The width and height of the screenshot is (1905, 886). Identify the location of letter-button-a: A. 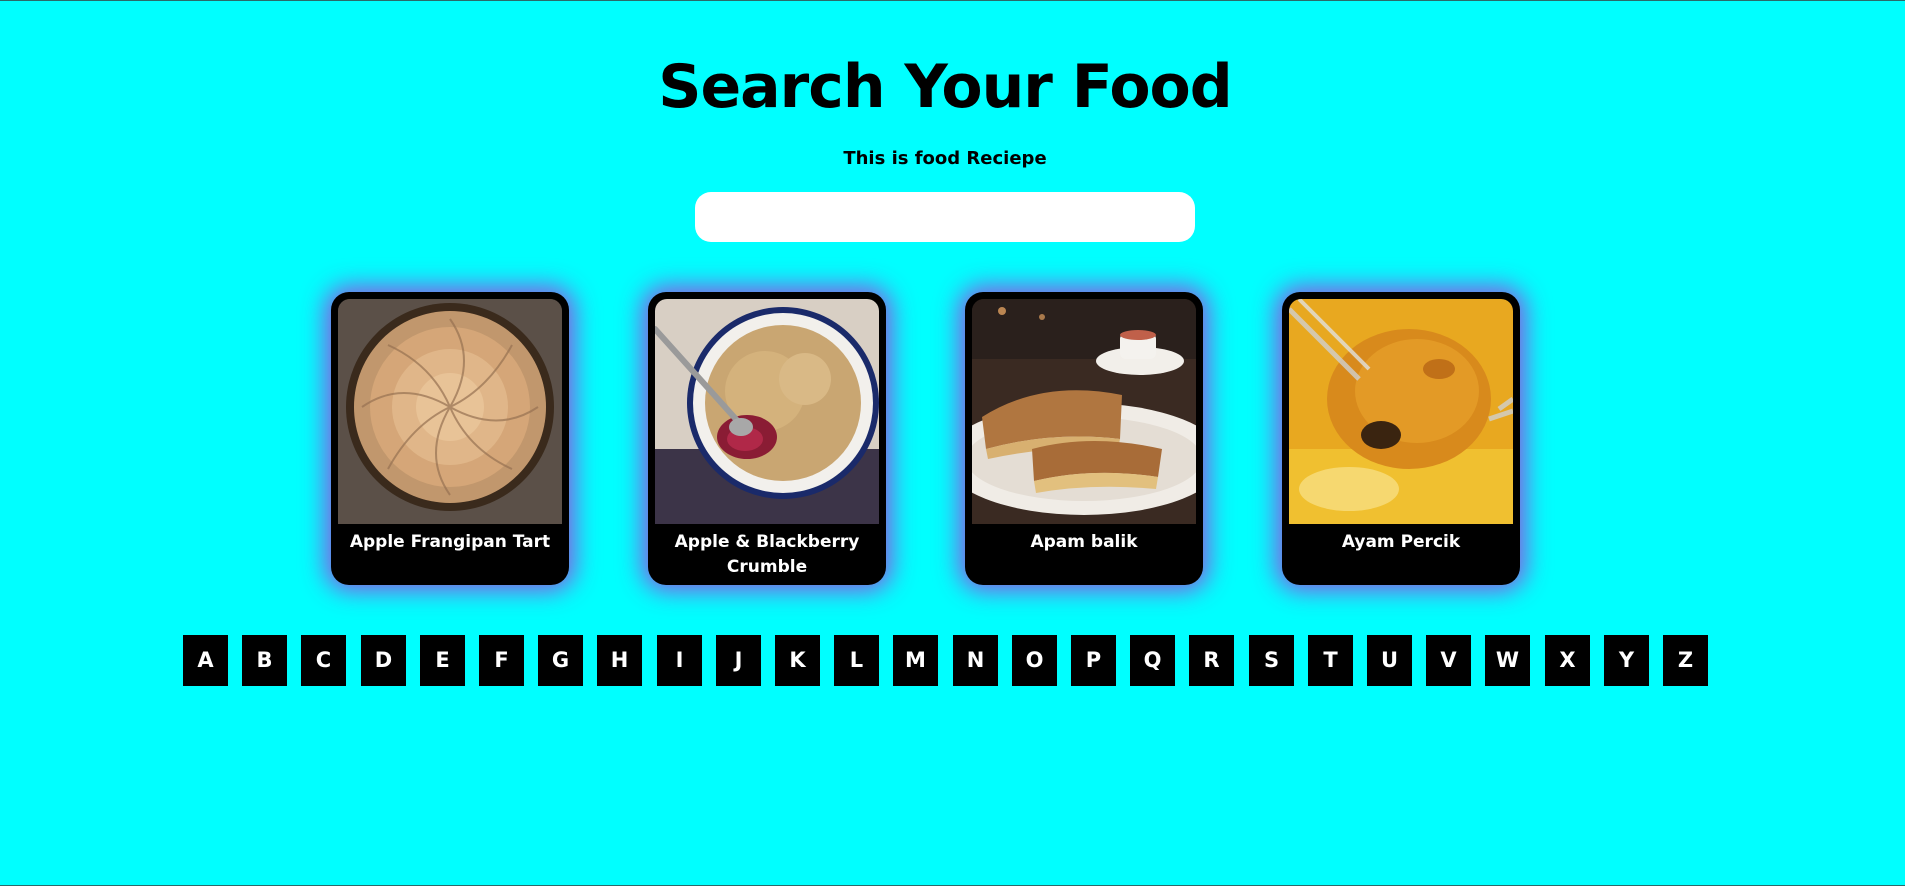
(205, 660).